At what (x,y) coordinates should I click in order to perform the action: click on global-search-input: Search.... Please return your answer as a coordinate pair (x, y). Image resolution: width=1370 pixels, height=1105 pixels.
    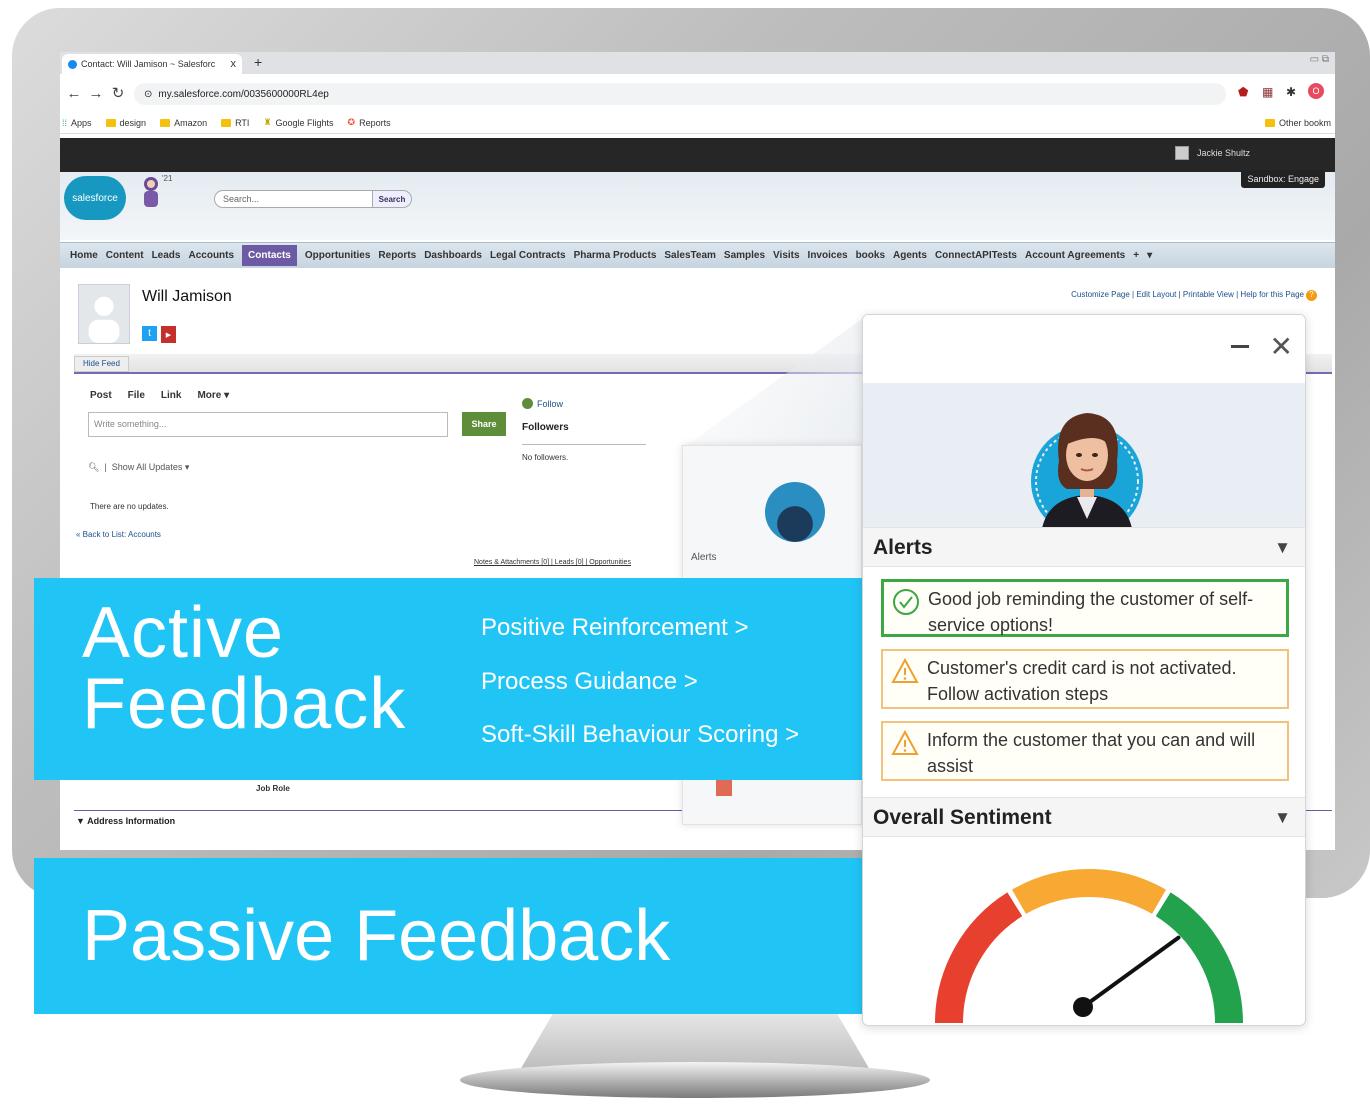
    Looking at the image, I should click on (294, 199).